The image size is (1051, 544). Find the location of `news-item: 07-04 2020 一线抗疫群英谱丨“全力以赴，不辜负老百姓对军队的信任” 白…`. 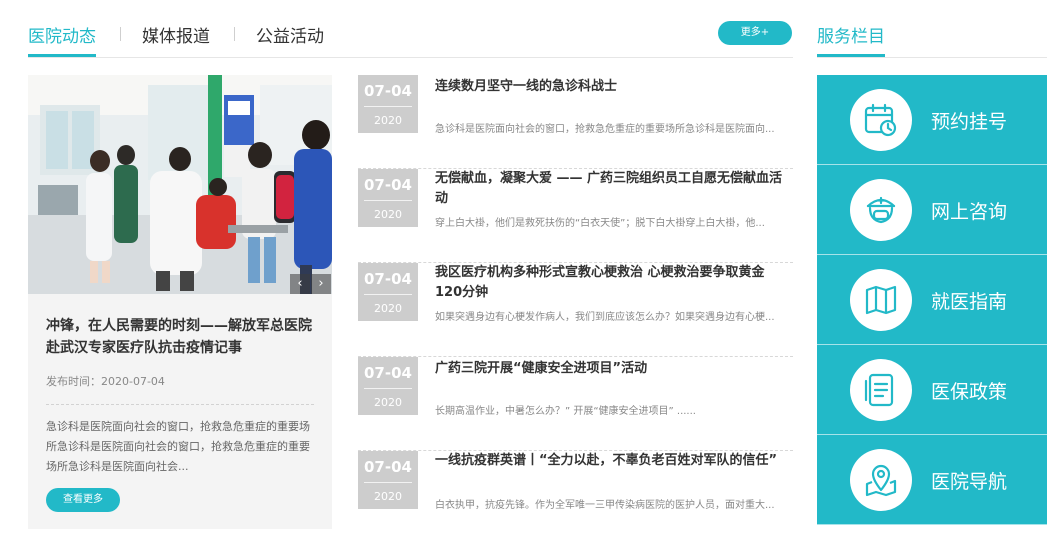

news-item: 07-04 2020 一线抗疫群英谱丨“全力以赴，不辜负老百姓对军队的信任” 白… is located at coordinates (575, 497).